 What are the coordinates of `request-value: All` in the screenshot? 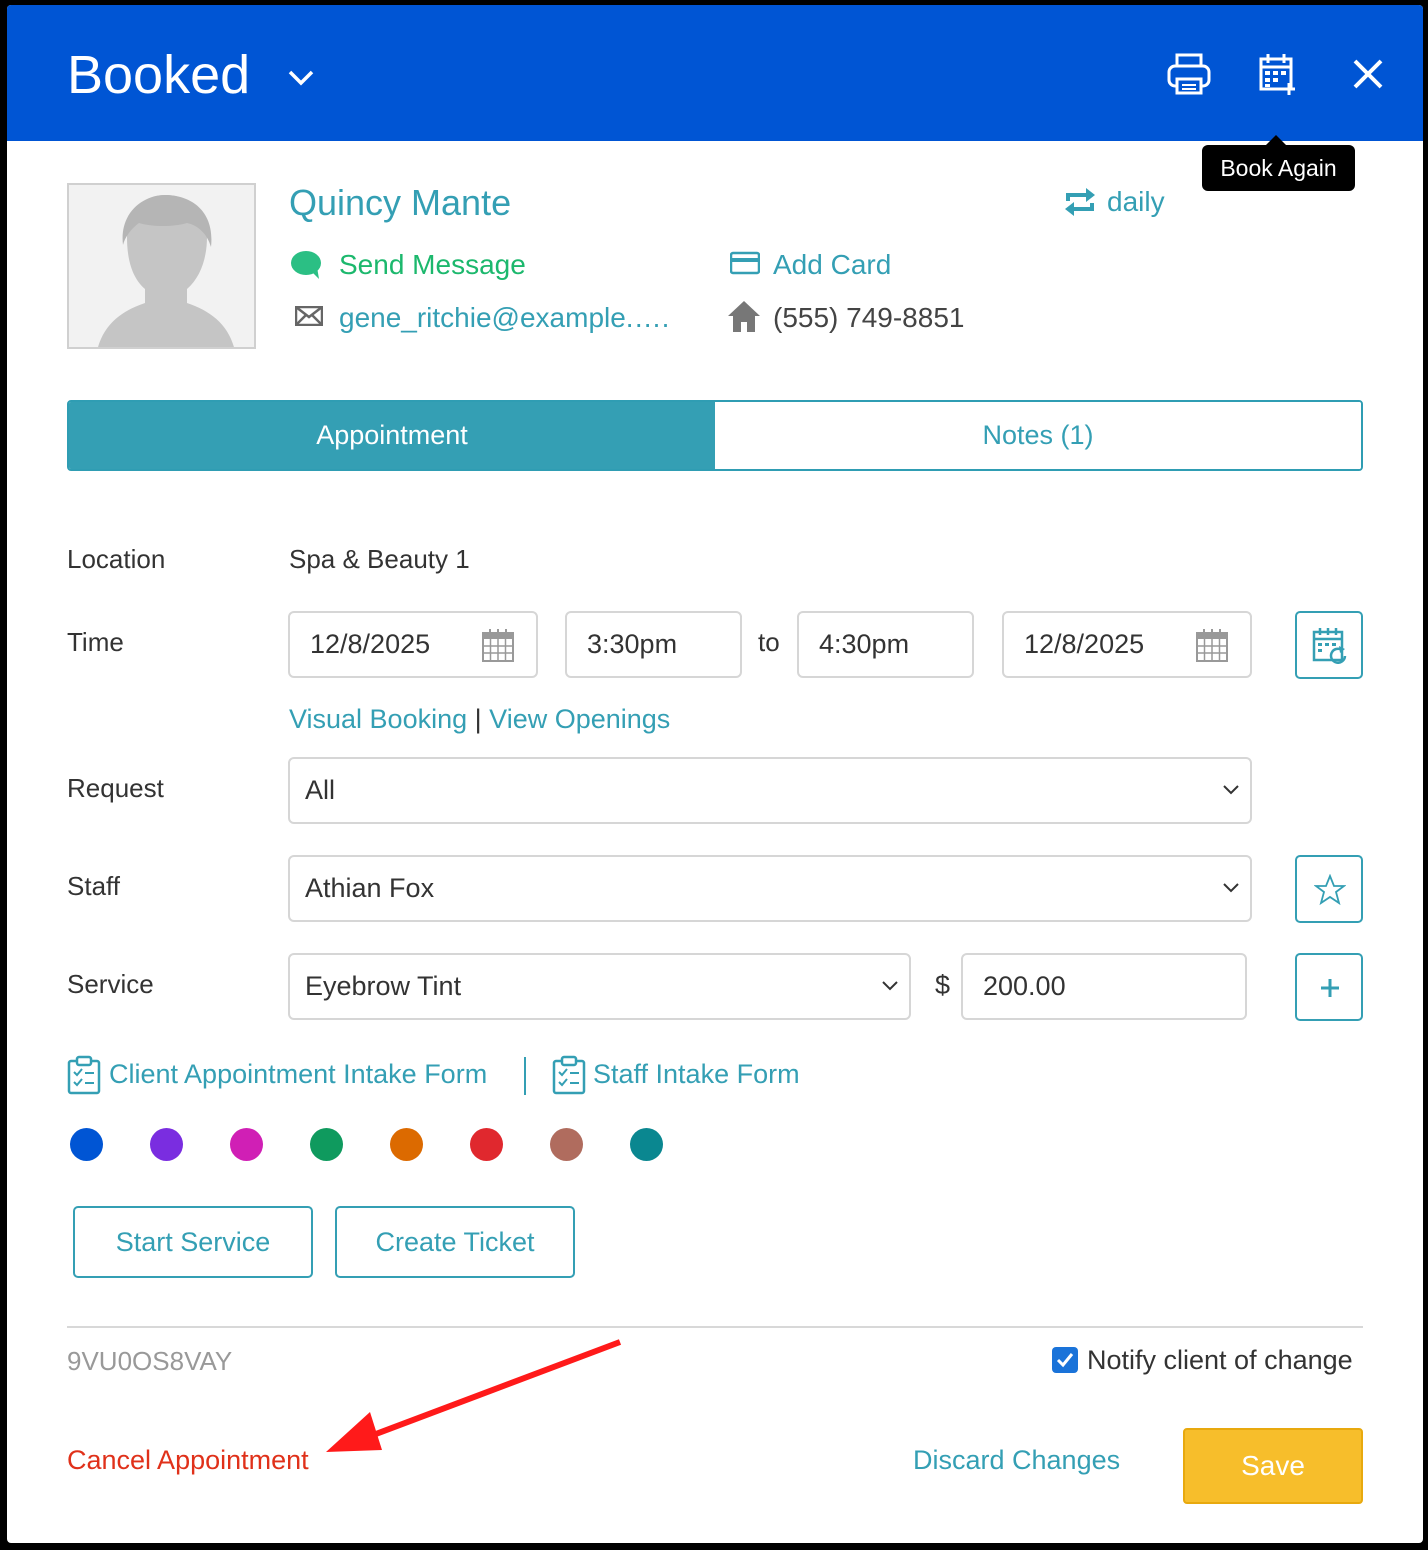 It's located at (320, 790).